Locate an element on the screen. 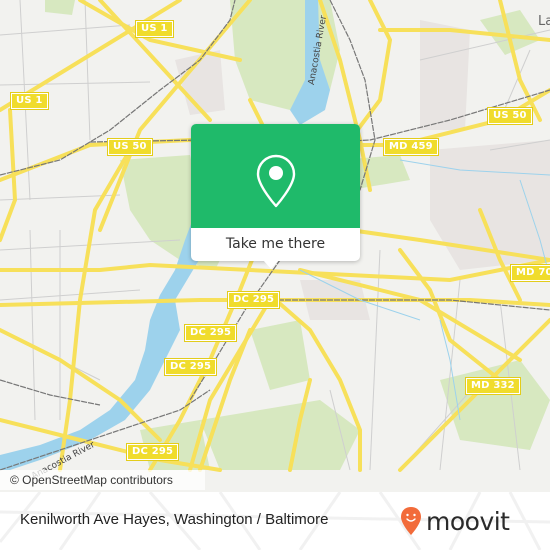 This screenshot has height=550, width=550. moovit-pin-icon is located at coordinates (411, 521).